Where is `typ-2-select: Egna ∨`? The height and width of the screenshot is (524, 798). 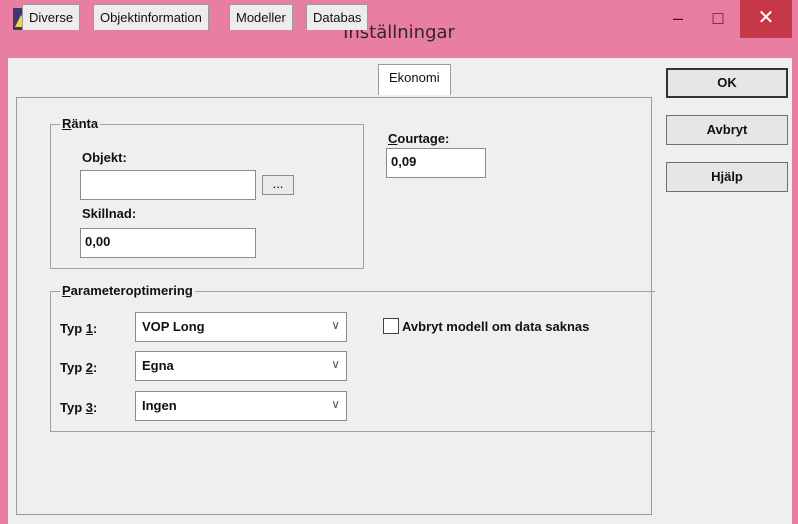 typ-2-select: Egna ∨ is located at coordinates (241, 366).